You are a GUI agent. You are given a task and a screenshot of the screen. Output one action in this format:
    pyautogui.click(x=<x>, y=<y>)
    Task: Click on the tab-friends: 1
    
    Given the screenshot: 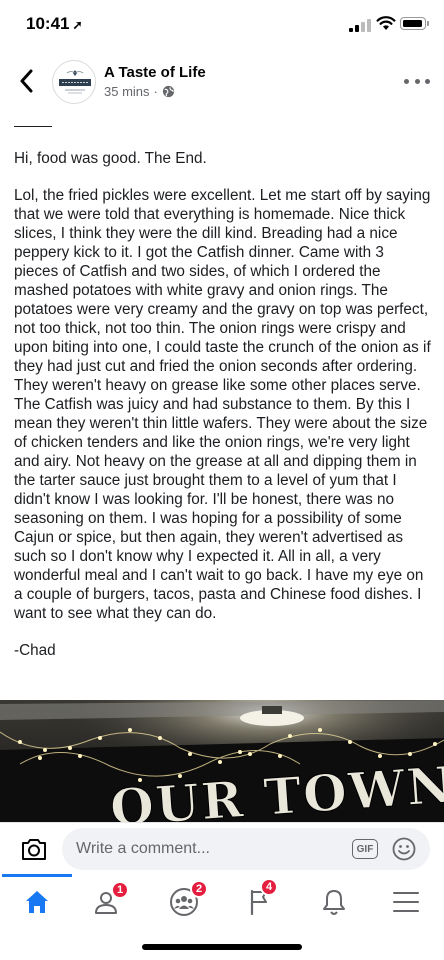 What is the action you would take?
    pyautogui.click(x=109, y=902)
    